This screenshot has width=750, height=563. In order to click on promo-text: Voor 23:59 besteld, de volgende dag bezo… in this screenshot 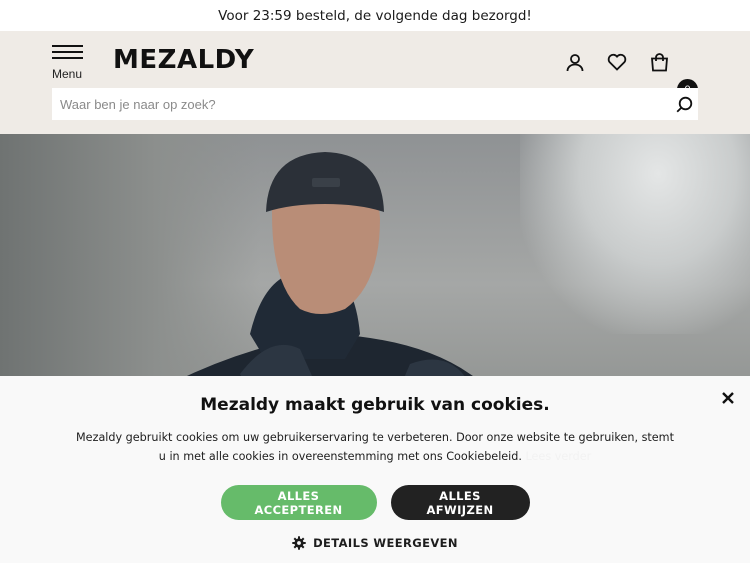, I will do `click(375, 15)`.